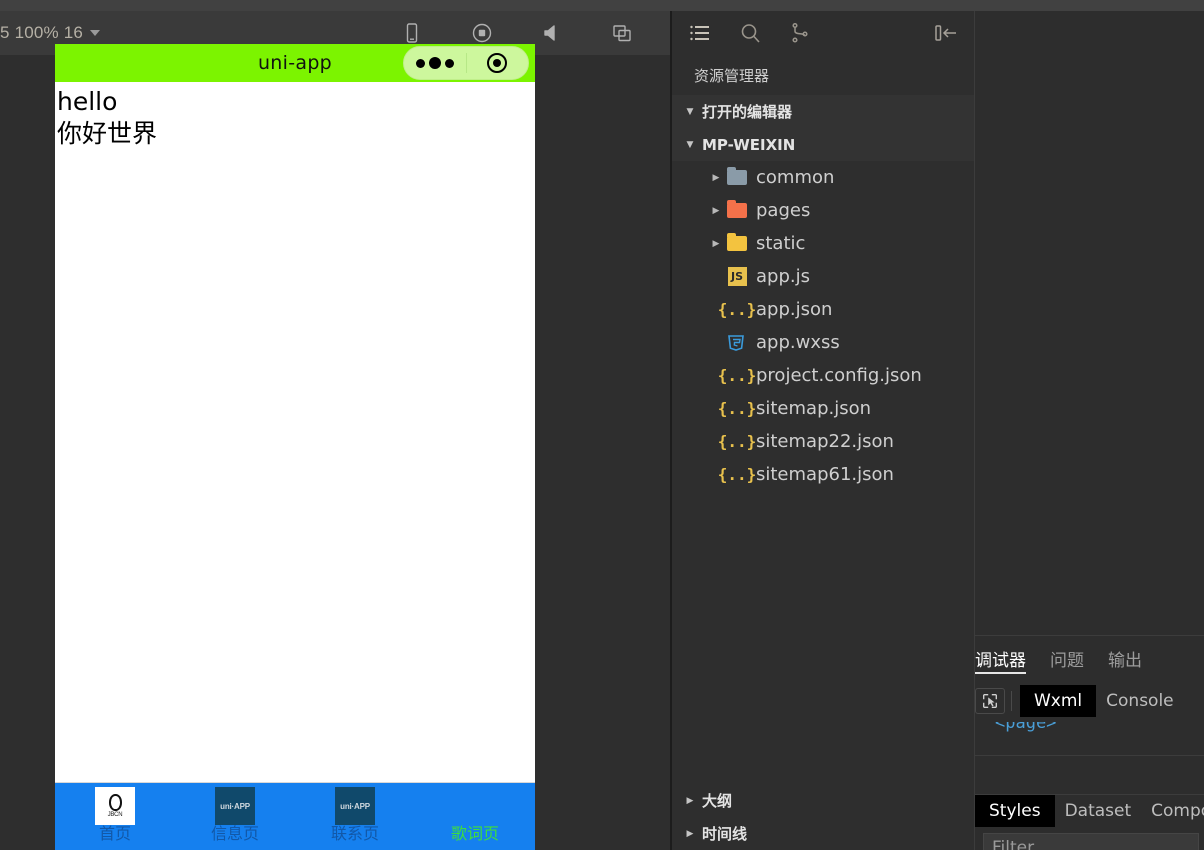  Describe the element at coordinates (823, 111) in the screenshot. I see `section-open-editors: ▼ 打开的编辑器` at that location.